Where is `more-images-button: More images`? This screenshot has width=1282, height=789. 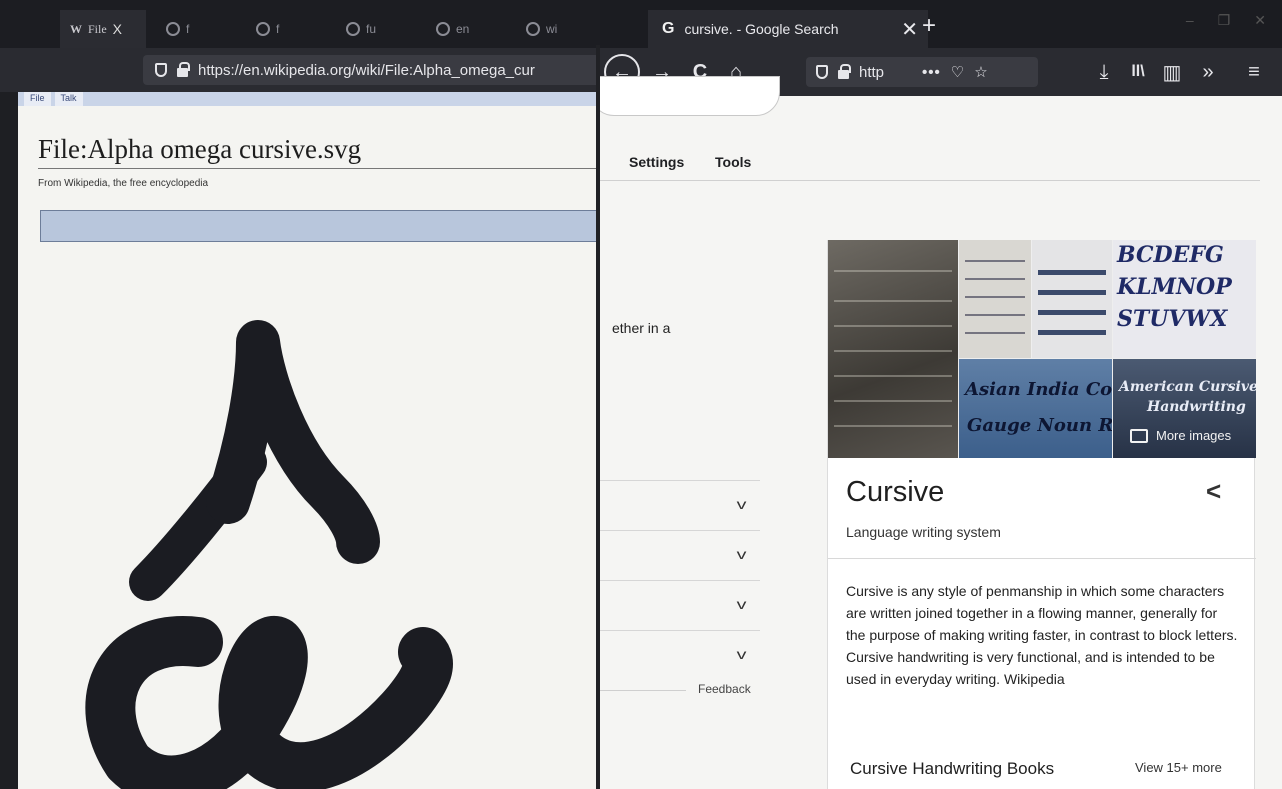
more-images-button: More images is located at coordinates (1180, 435).